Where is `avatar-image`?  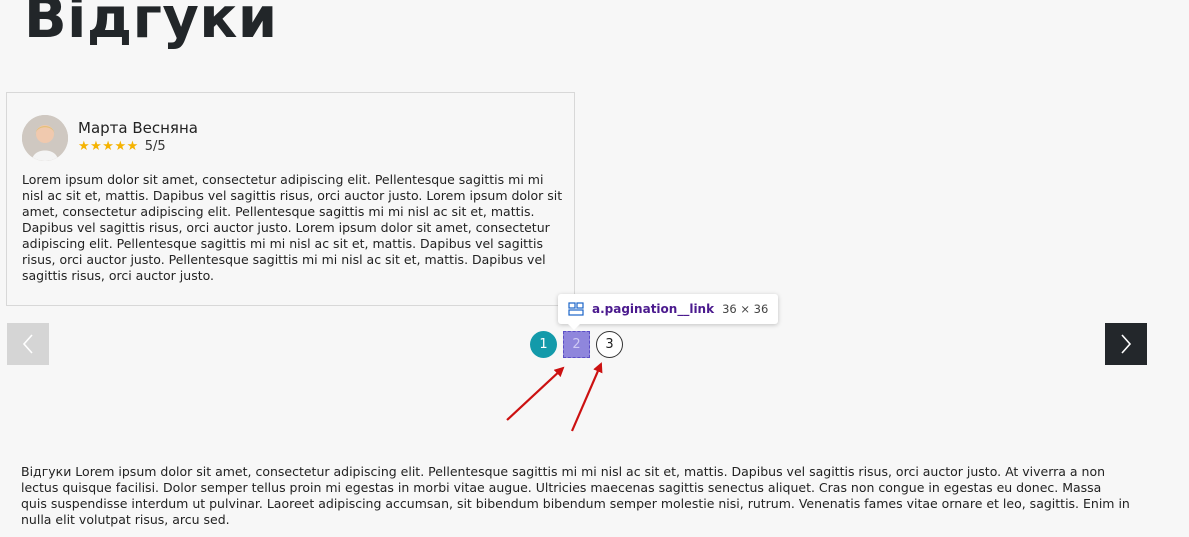
avatar-image is located at coordinates (45, 138).